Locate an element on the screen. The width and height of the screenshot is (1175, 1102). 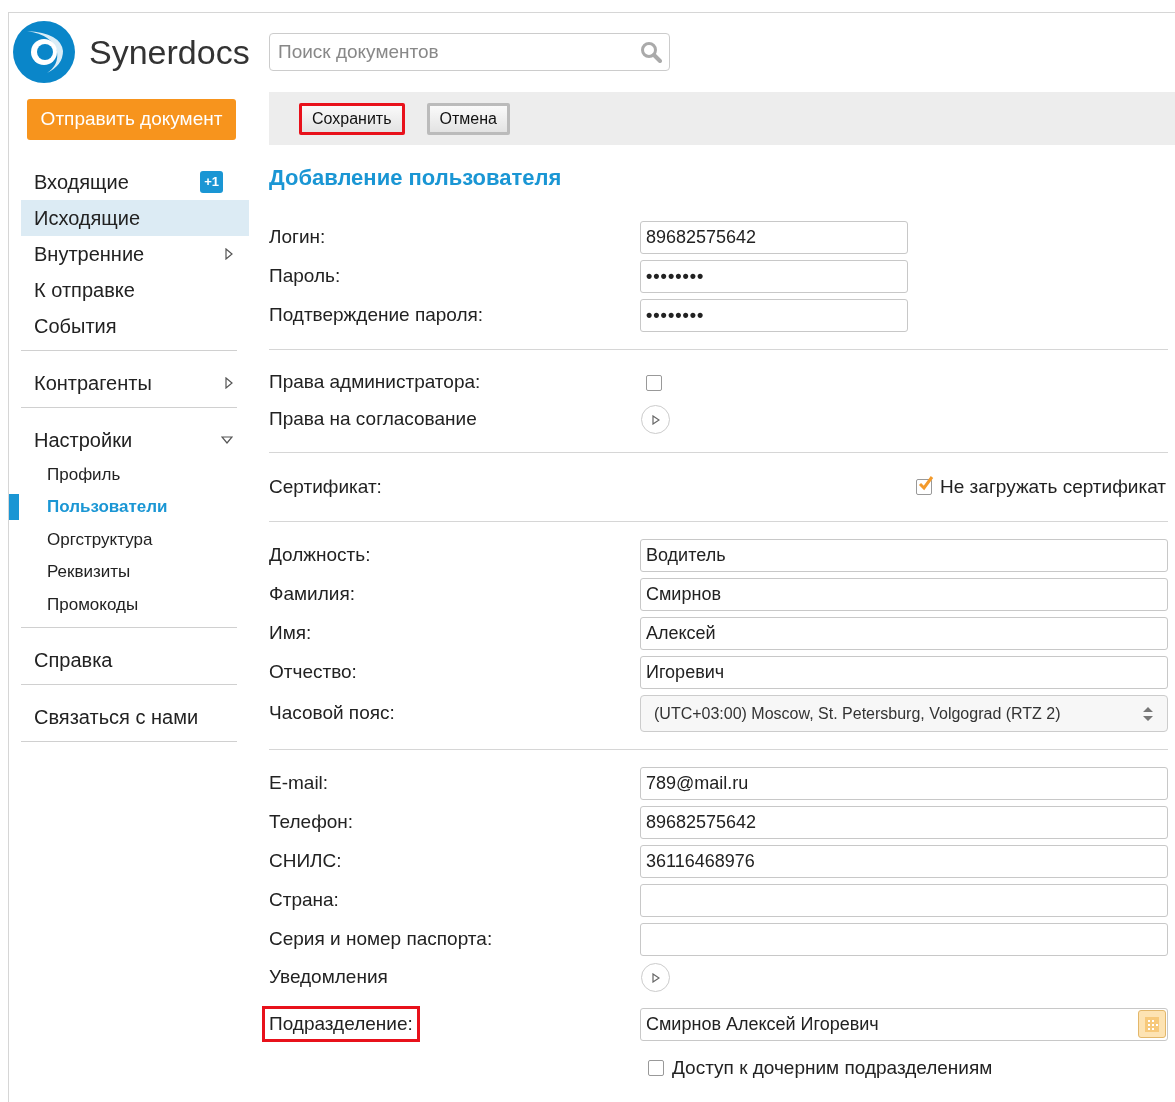
form-title: Добавление пользователя is located at coordinates (416, 178).